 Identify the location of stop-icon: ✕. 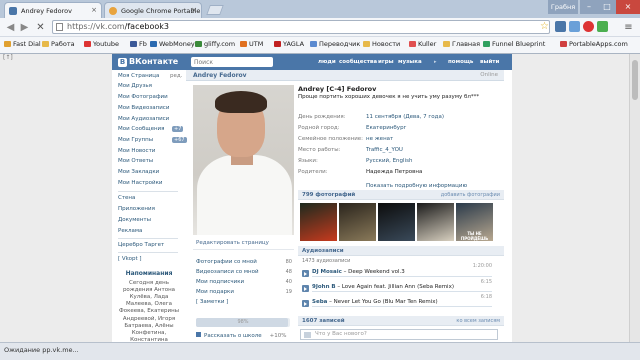
(40, 27).